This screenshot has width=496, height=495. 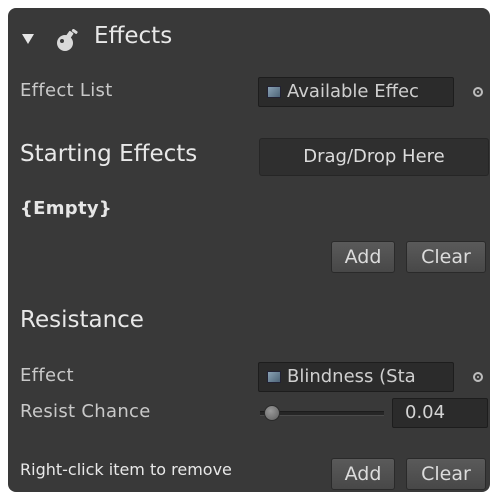 I want to click on starting-effects-label: Starting Effects, so click(x=109, y=154).